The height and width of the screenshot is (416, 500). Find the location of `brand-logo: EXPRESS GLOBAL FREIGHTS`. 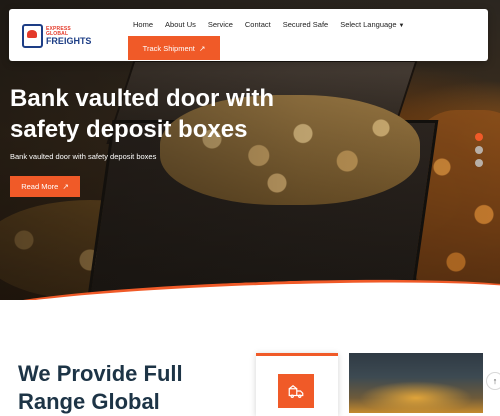

brand-logo: EXPRESS GLOBAL FREIGHTS is located at coordinates (57, 36).